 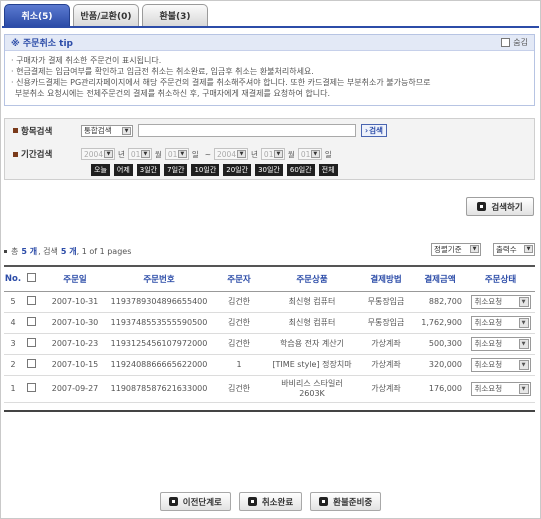 What do you see at coordinates (247, 130) in the screenshot?
I see `search-input` at bounding box center [247, 130].